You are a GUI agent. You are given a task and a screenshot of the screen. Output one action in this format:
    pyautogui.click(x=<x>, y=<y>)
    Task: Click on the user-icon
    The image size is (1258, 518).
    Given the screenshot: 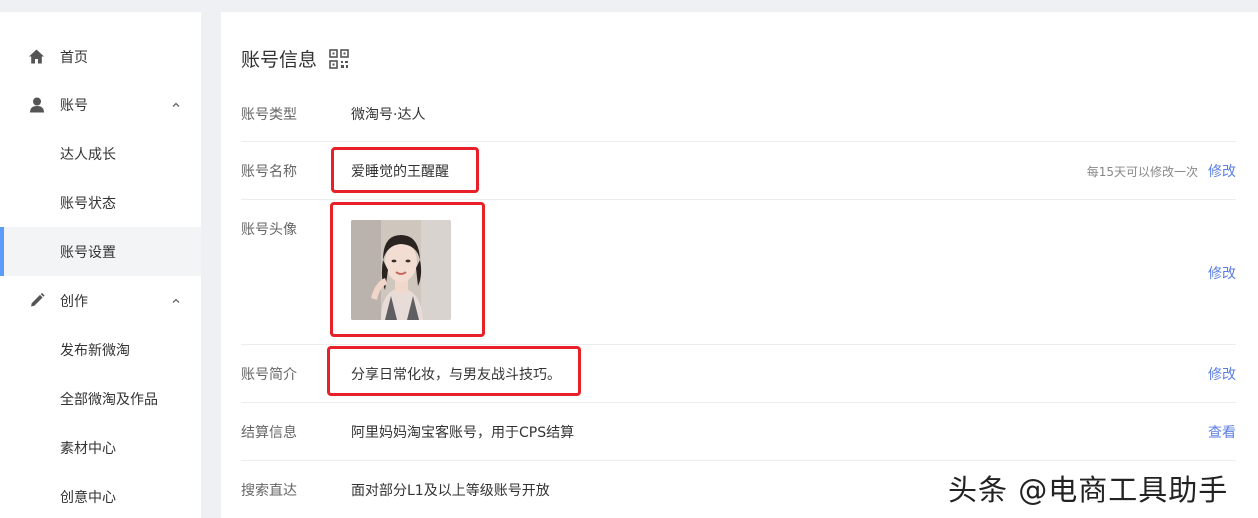 What is the action you would take?
    pyautogui.click(x=36, y=104)
    